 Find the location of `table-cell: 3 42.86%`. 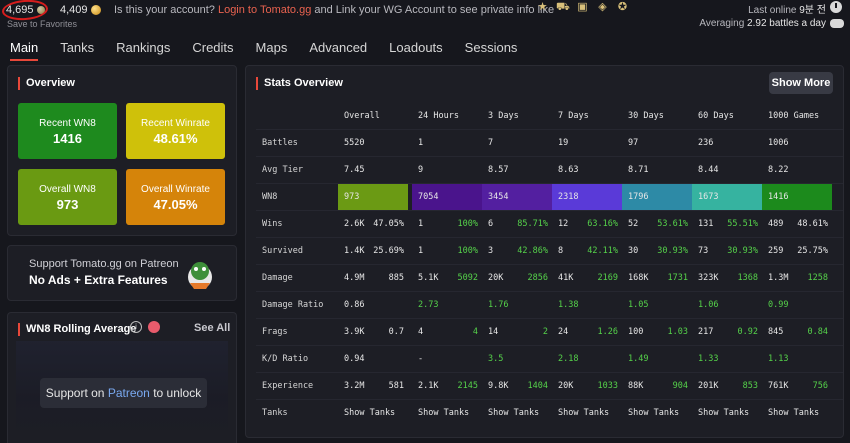

table-cell: 3 42.86% is located at coordinates (517, 251).